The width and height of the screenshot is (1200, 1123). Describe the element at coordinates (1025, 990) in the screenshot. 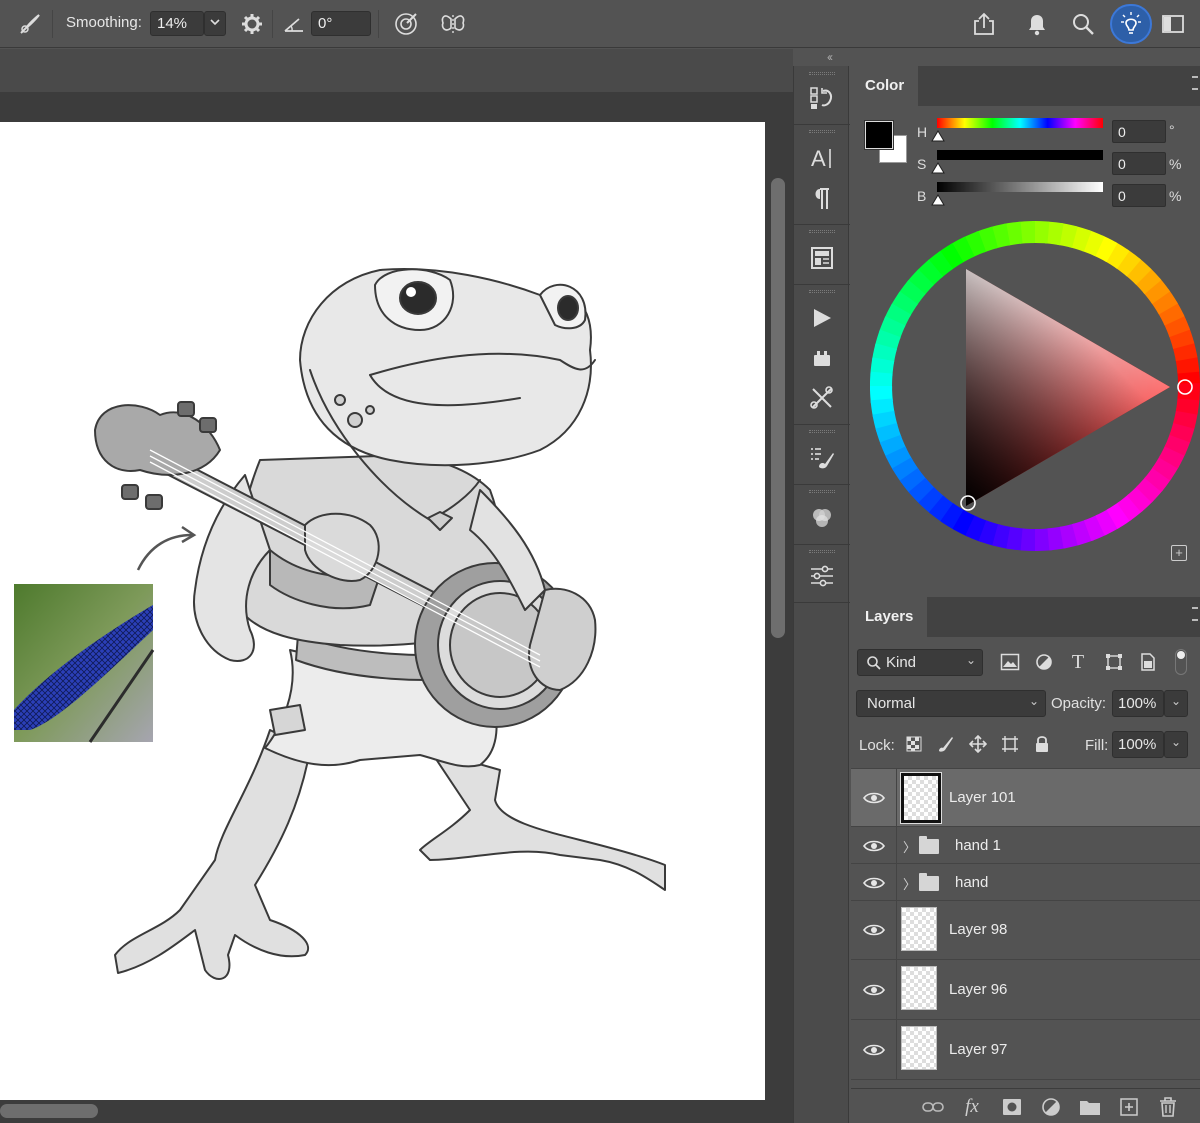

I see `layer-row: Layer 96` at that location.